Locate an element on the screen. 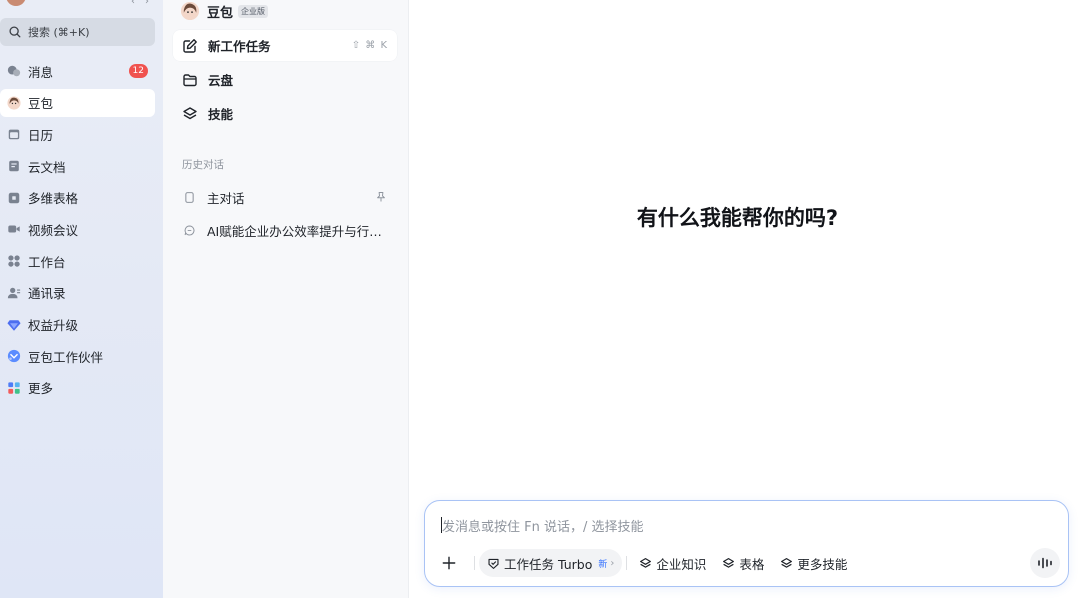  composer-placeholder: 发消息或按住 Fn 说话，/ 选择技能 is located at coordinates (543, 525).